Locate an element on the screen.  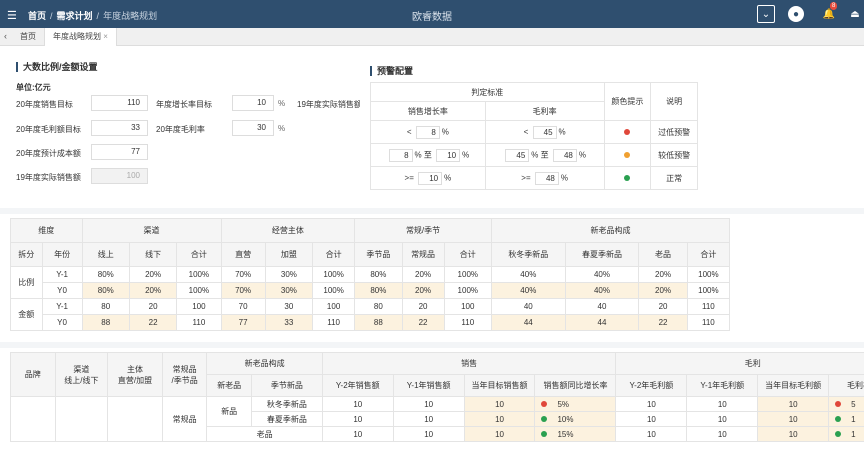
split-label: 金额 is located at coordinates (26, 314).